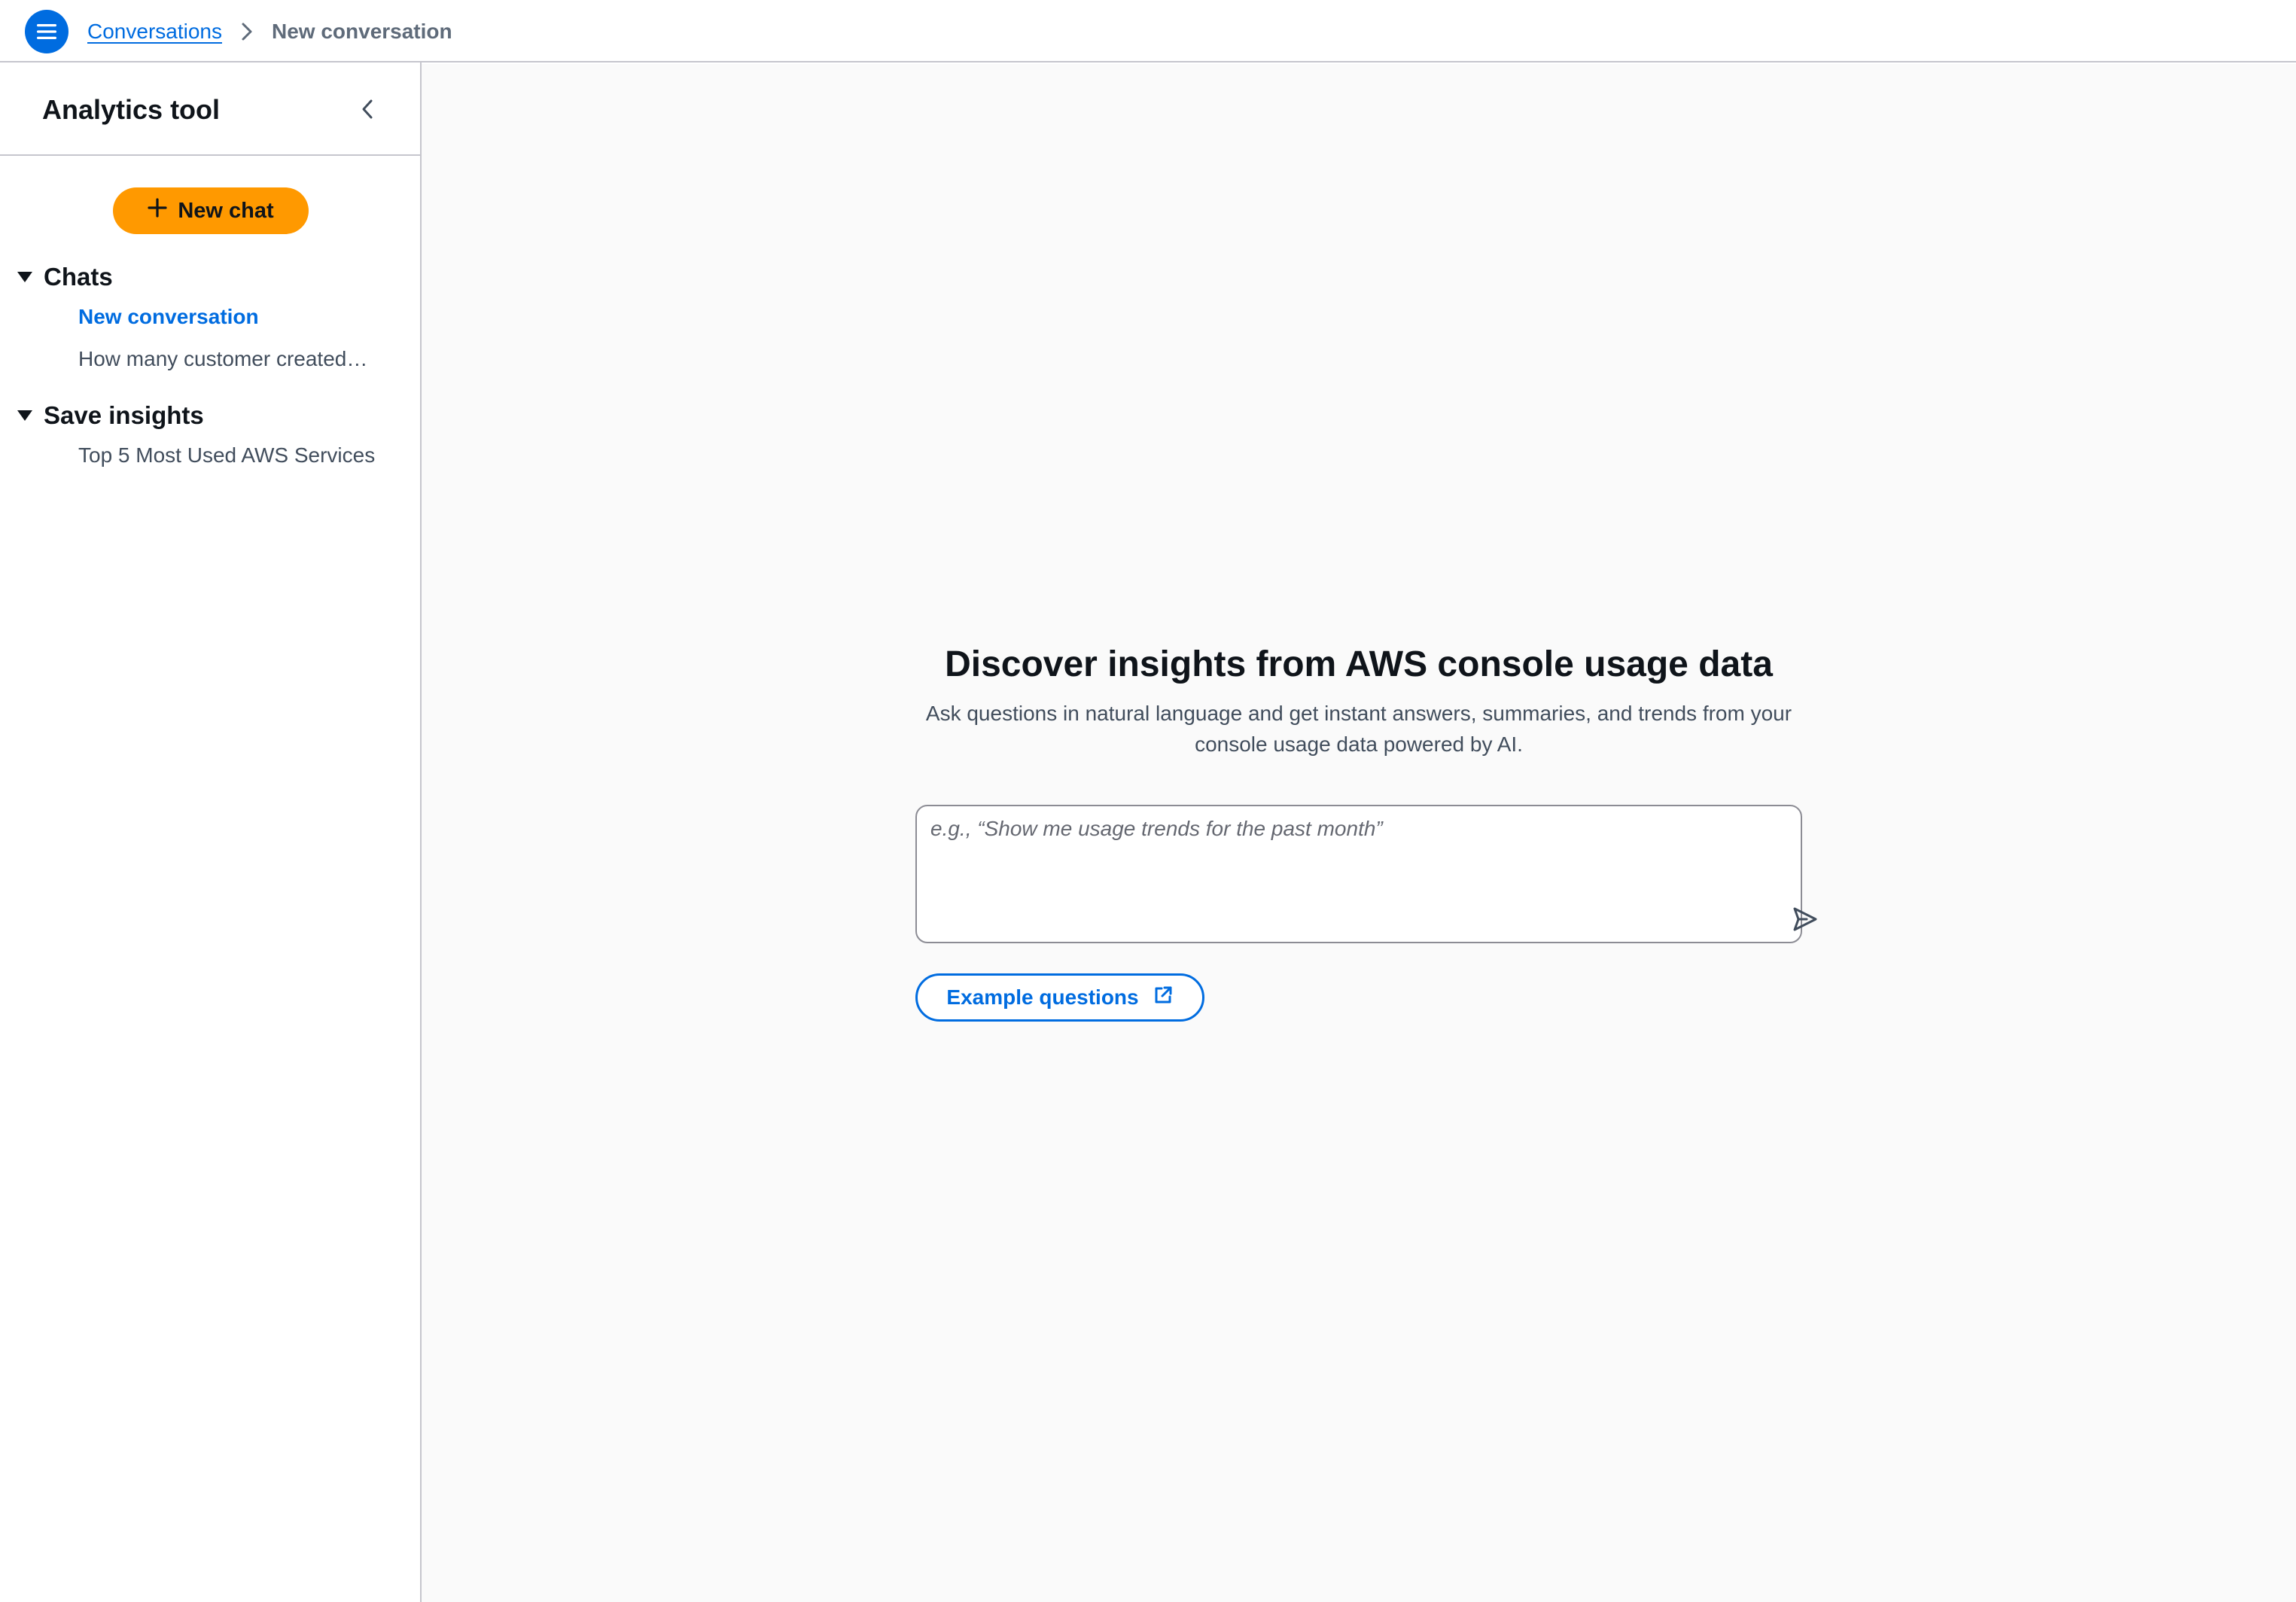  Describe the element at coordinates (247, 31) in the screenshot. I see `chevron-right-icon` at that location.